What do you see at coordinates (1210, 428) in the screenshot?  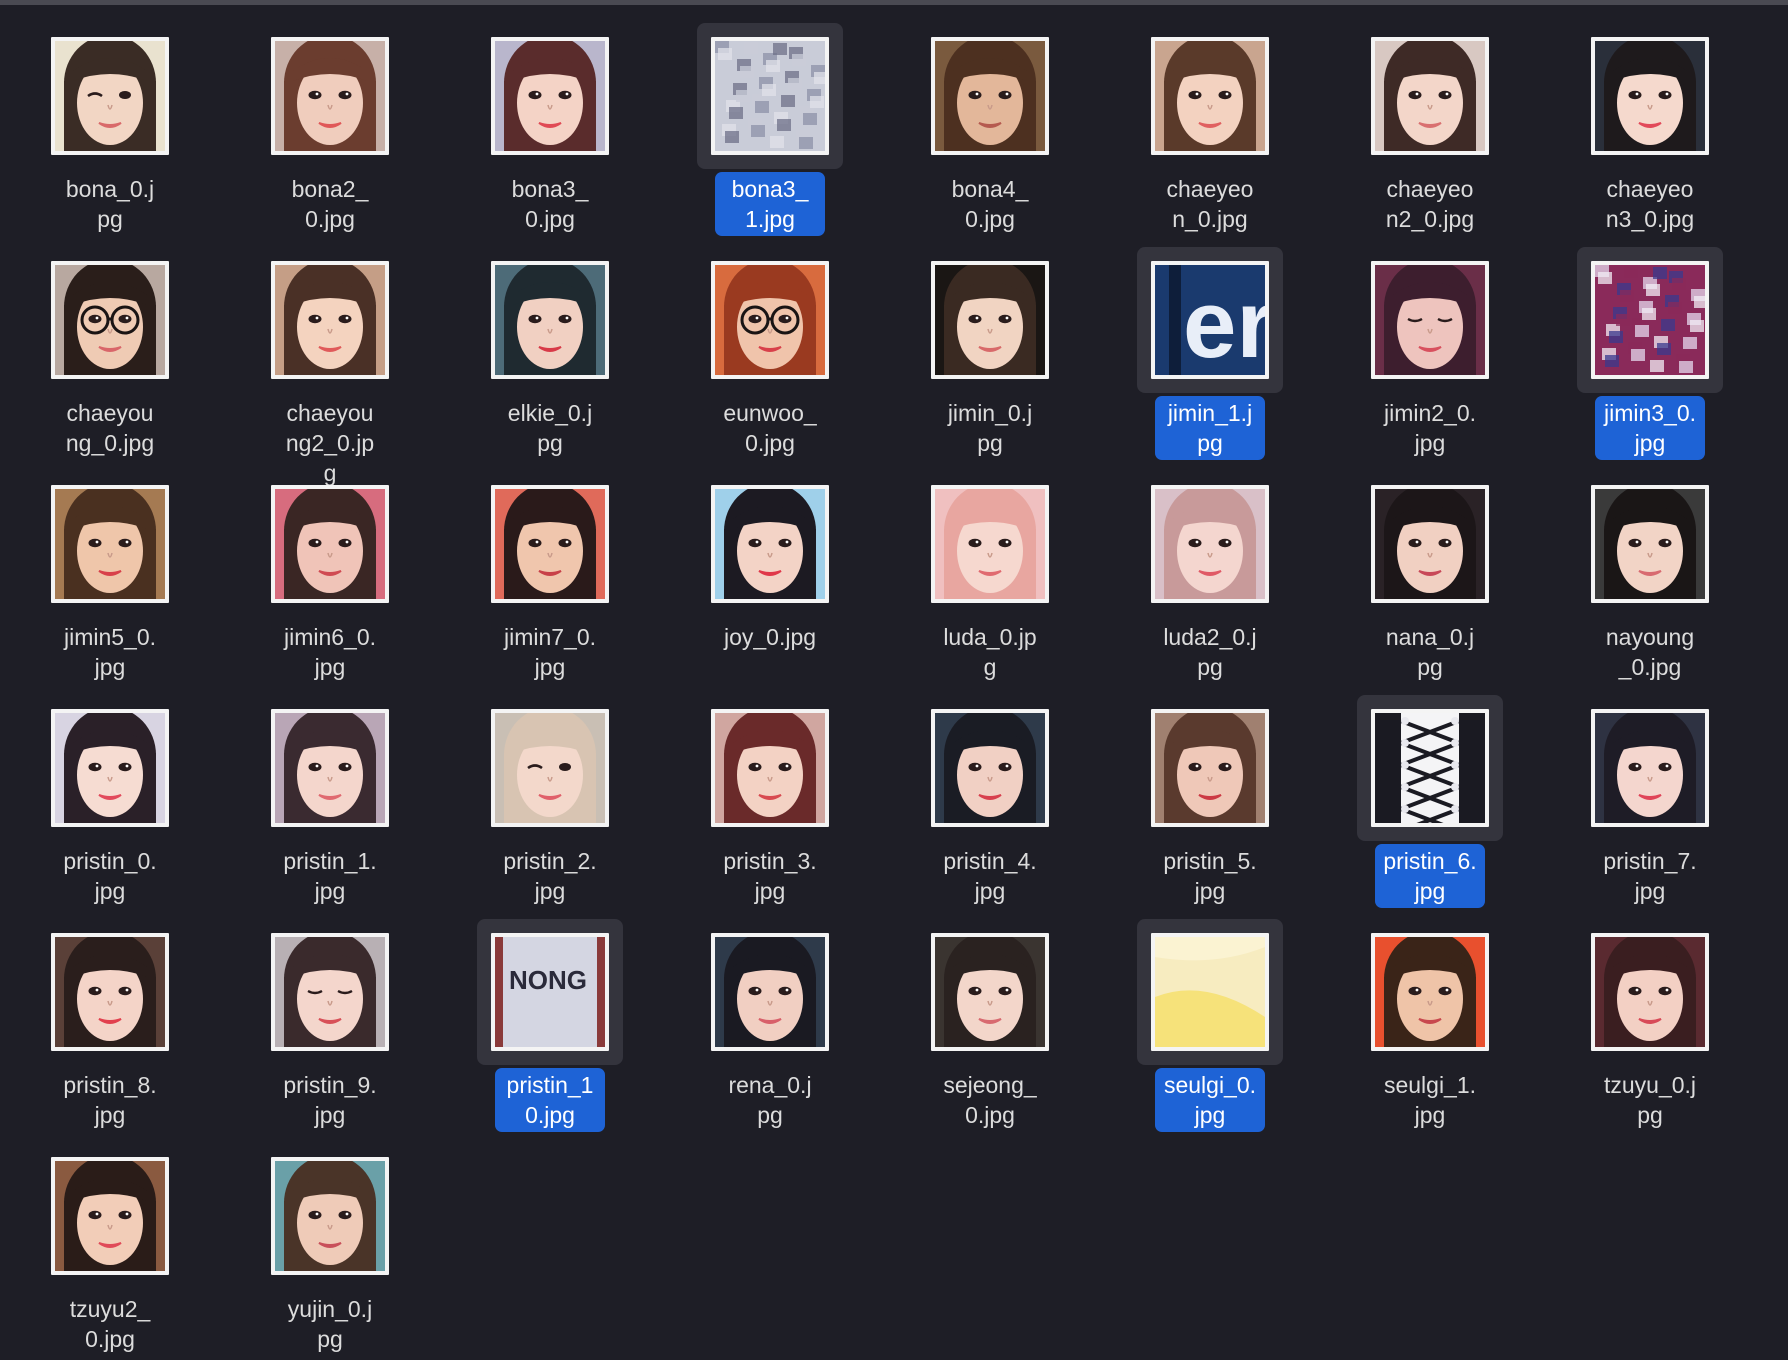 I see `file-name-label: jimin_1.jpg` at bounding box center [1210, 428].